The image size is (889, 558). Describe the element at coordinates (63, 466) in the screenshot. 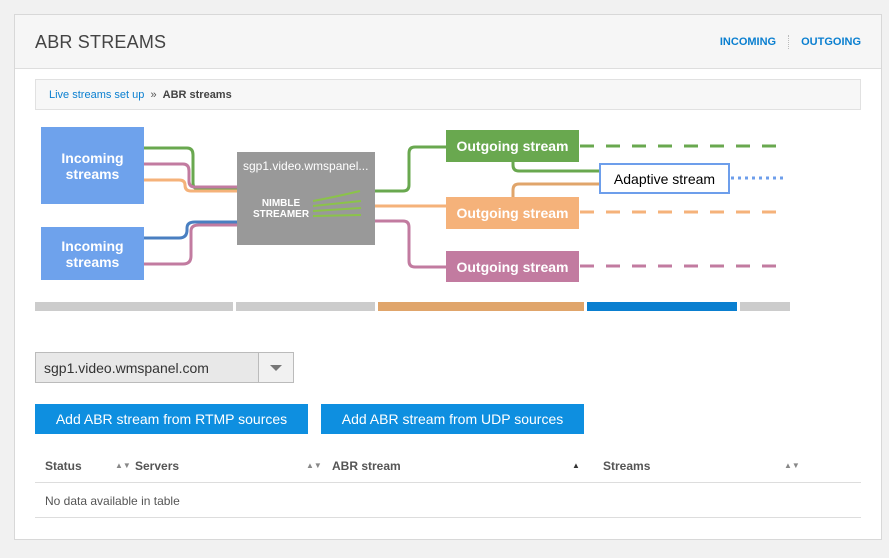

I see `col-status: Status` at that location.